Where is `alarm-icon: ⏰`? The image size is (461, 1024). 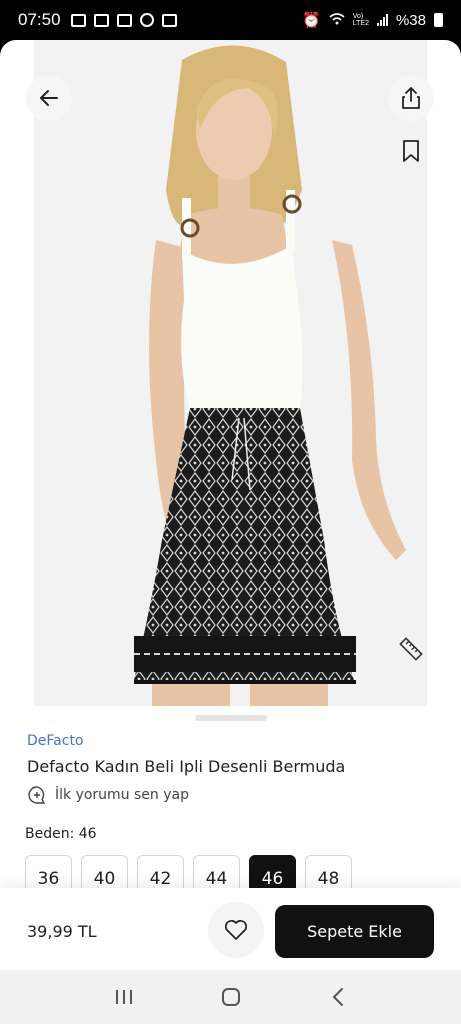 alarm-icon: ⏰ is located at coordinates (311, 20).